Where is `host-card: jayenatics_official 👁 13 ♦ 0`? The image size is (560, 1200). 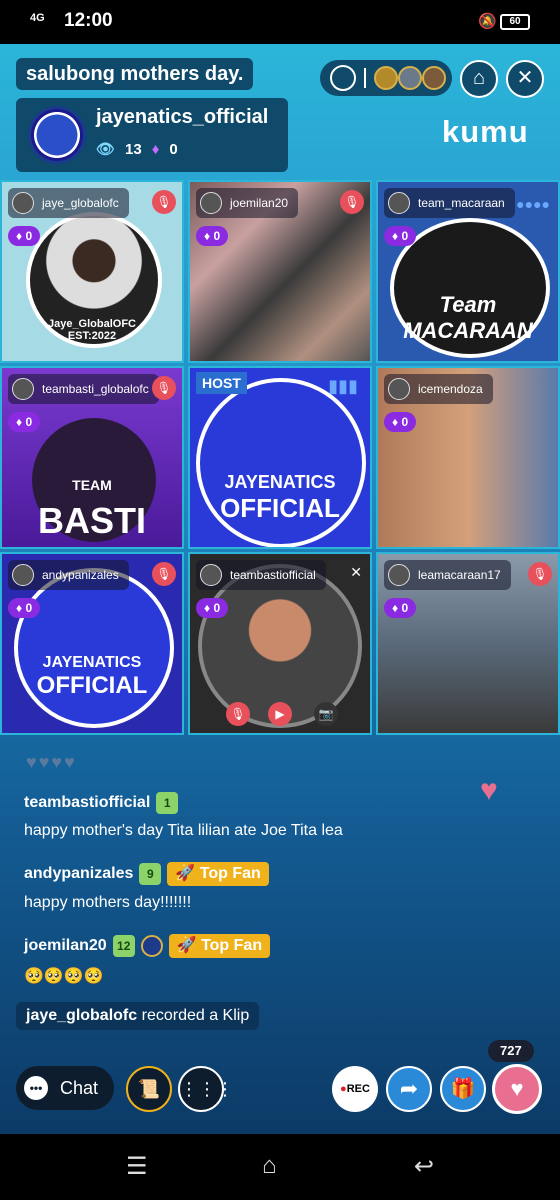 host-card: jayenatics_official 👁 13 ♦ 0 is located at coordinates (152, 135).